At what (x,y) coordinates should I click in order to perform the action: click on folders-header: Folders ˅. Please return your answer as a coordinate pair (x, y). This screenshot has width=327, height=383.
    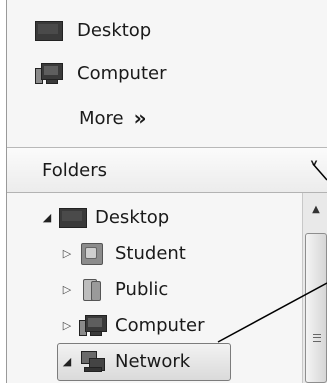
    Looking at the image, I should click on (167, 170).